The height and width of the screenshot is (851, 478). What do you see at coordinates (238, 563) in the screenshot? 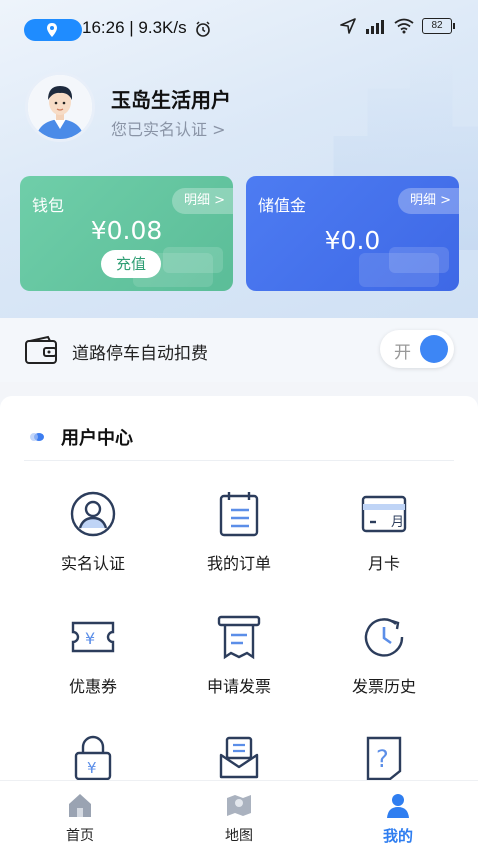
I see `grid-item-label: 我的订单` at bounding box center [238, 563].